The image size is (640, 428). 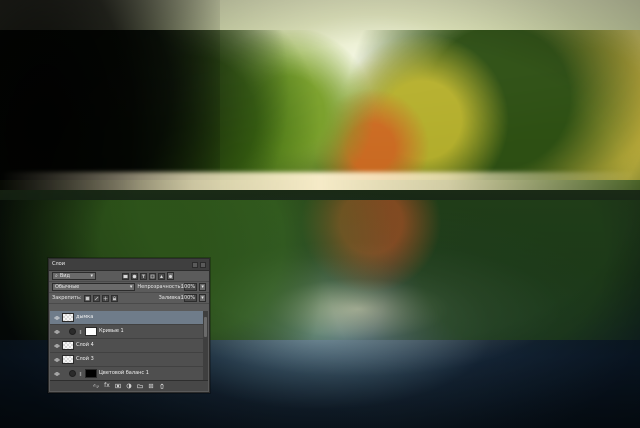 I want to click on filter-smart-object-icon, so click(x=161, y=276).